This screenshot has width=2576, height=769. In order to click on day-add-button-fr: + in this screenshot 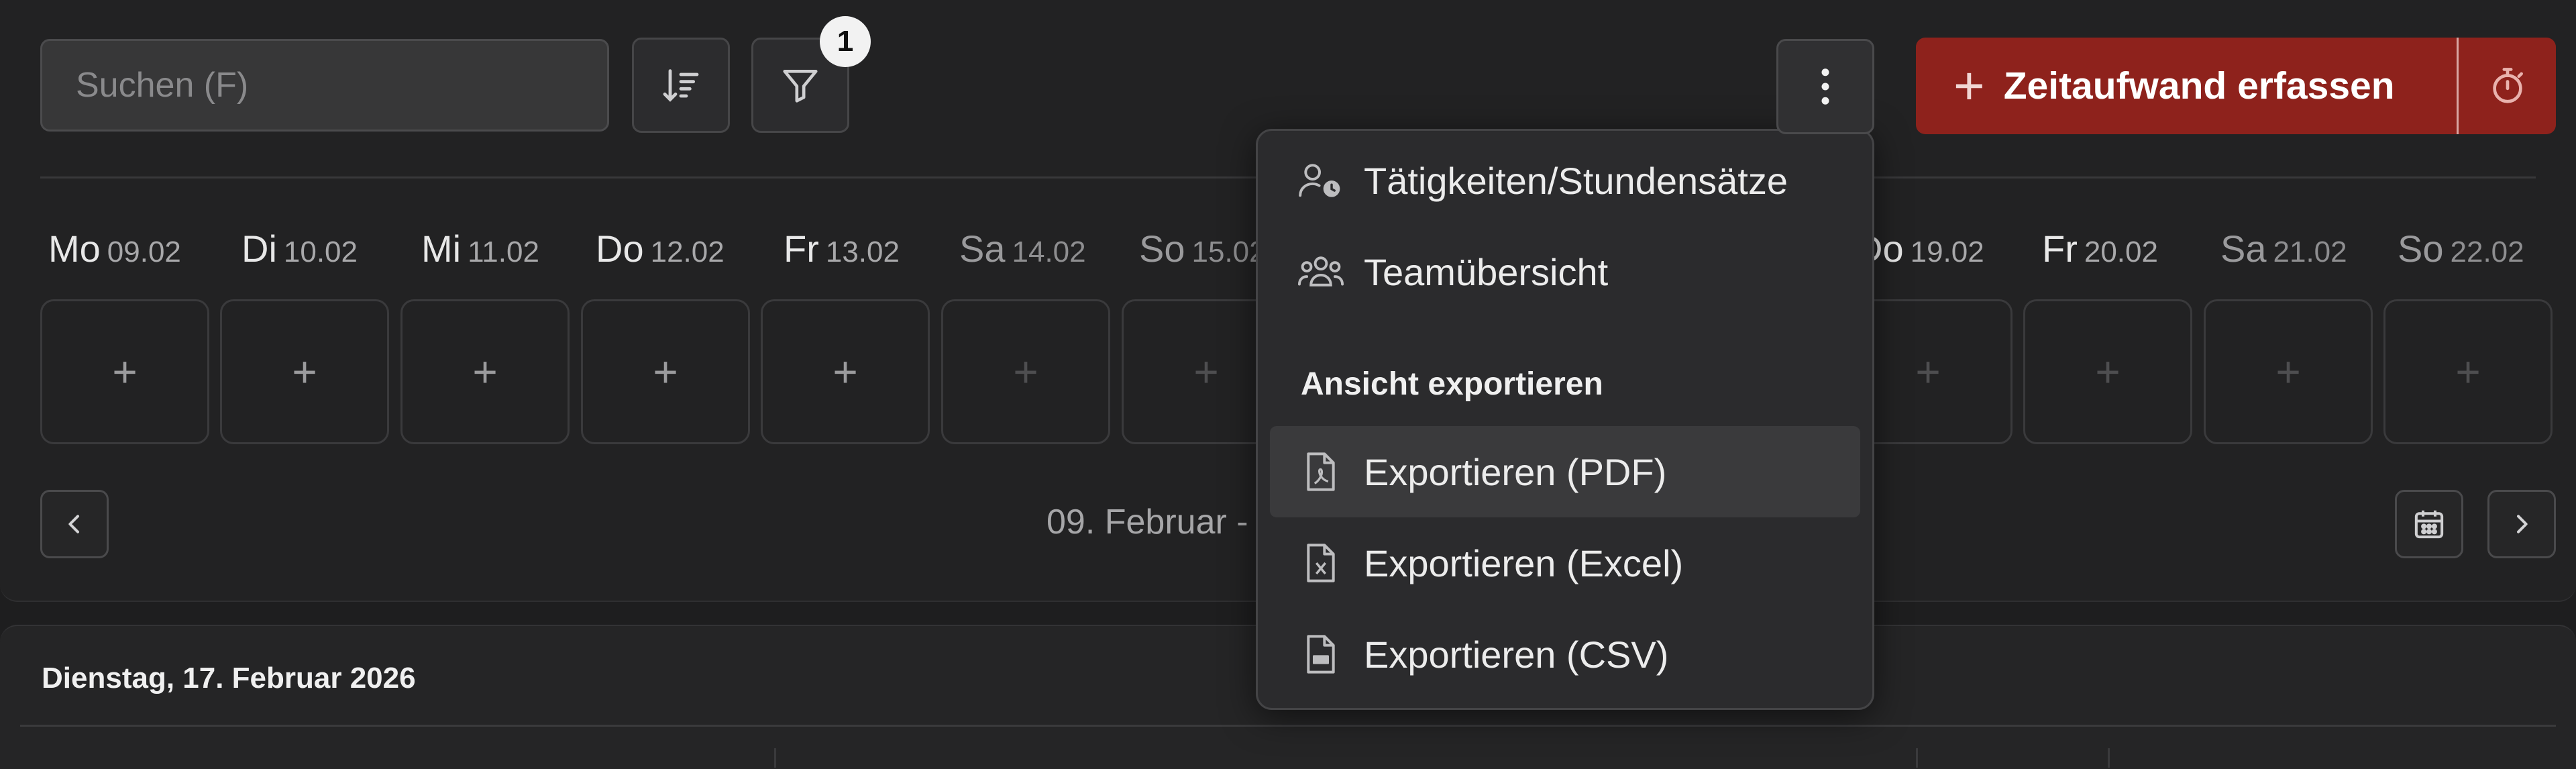, I will do `click(845, 372)`.